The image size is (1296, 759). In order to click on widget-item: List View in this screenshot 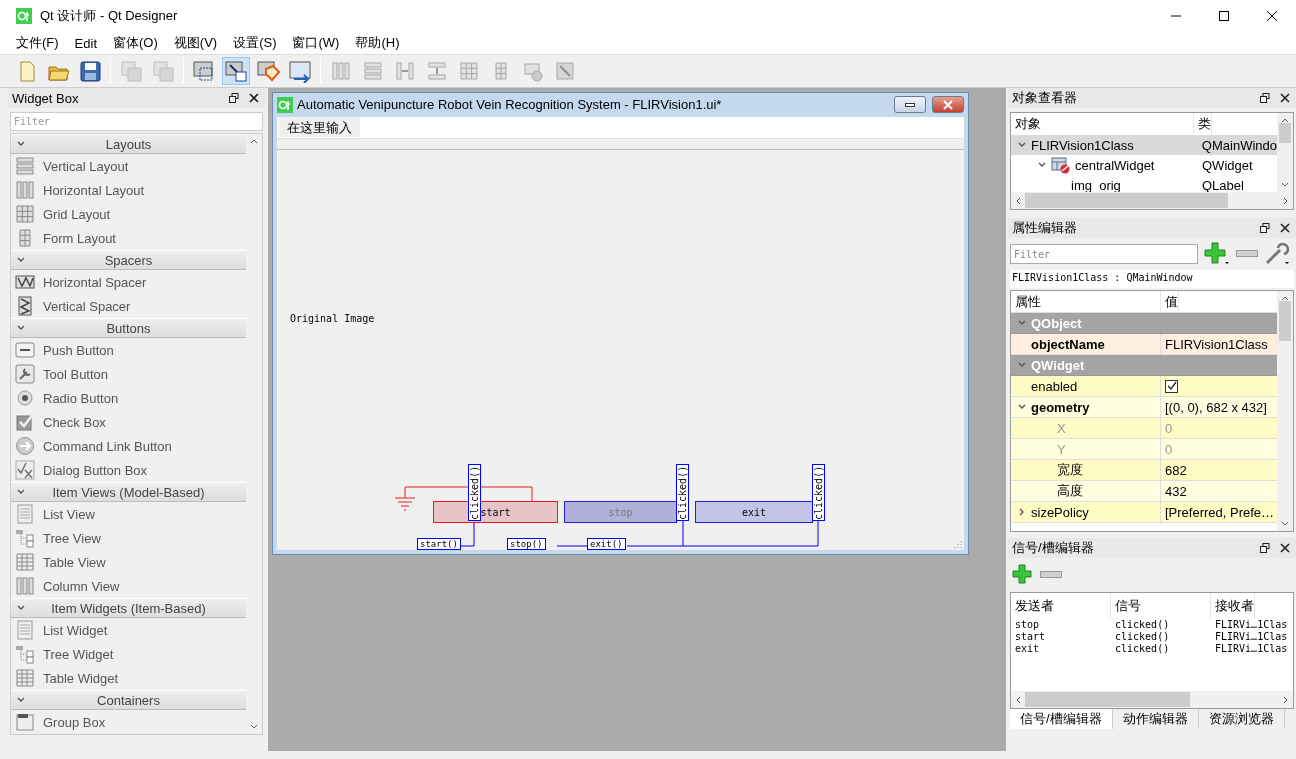, I will do `click(128, 514)`.